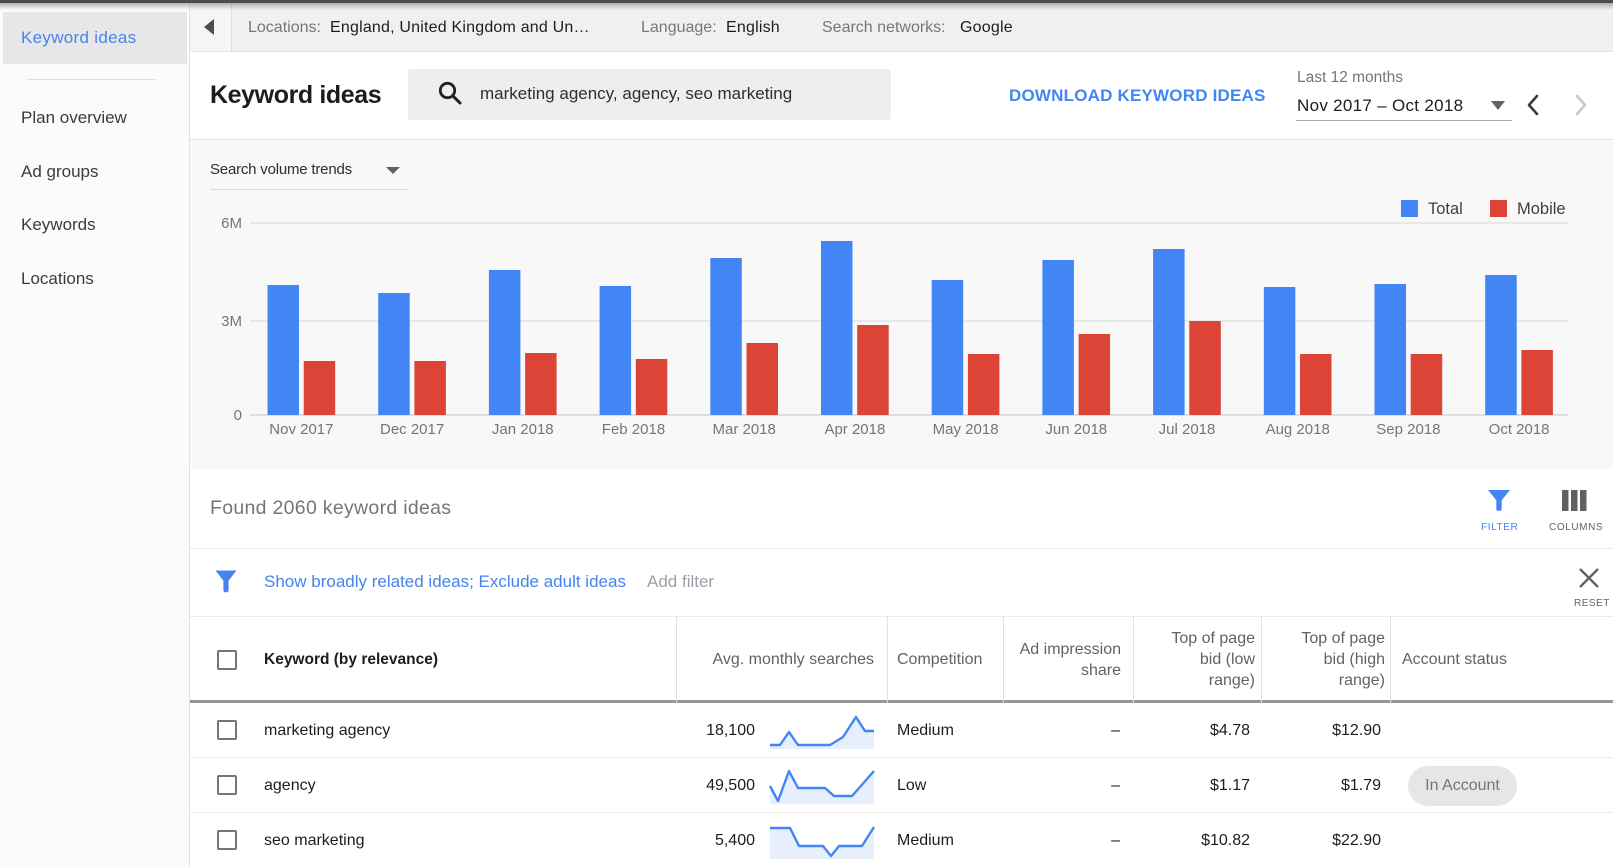  I want to click on svg-text: Mobile, so click(1541, 209).